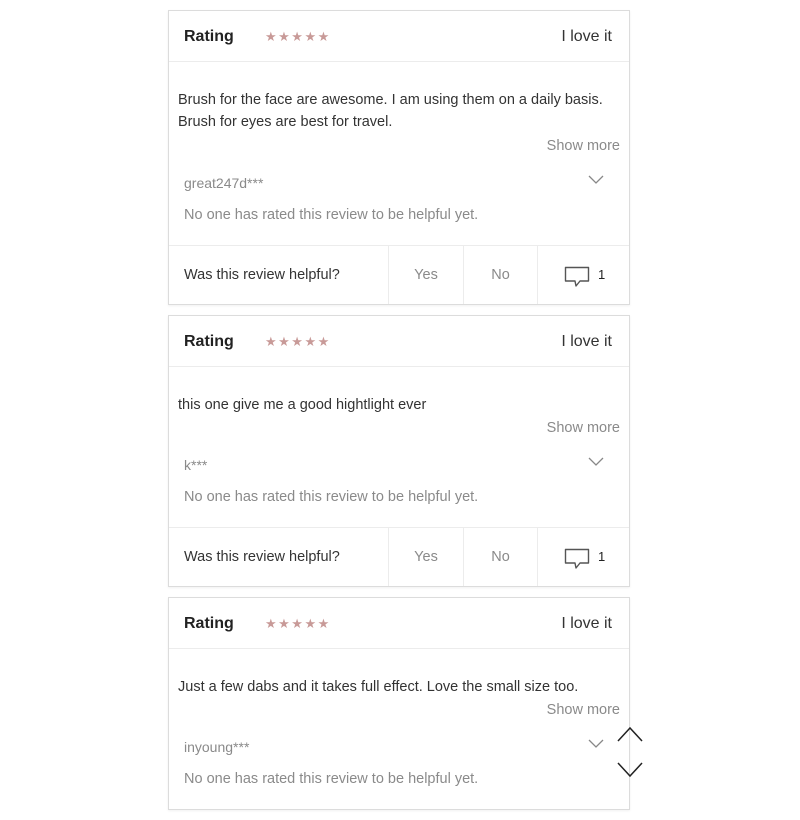 This screenshot has height=820, width=800. Describe the element at coordinates (217, 747) in the screenshot. I see `reviewer-username: inyoung***` at that location.